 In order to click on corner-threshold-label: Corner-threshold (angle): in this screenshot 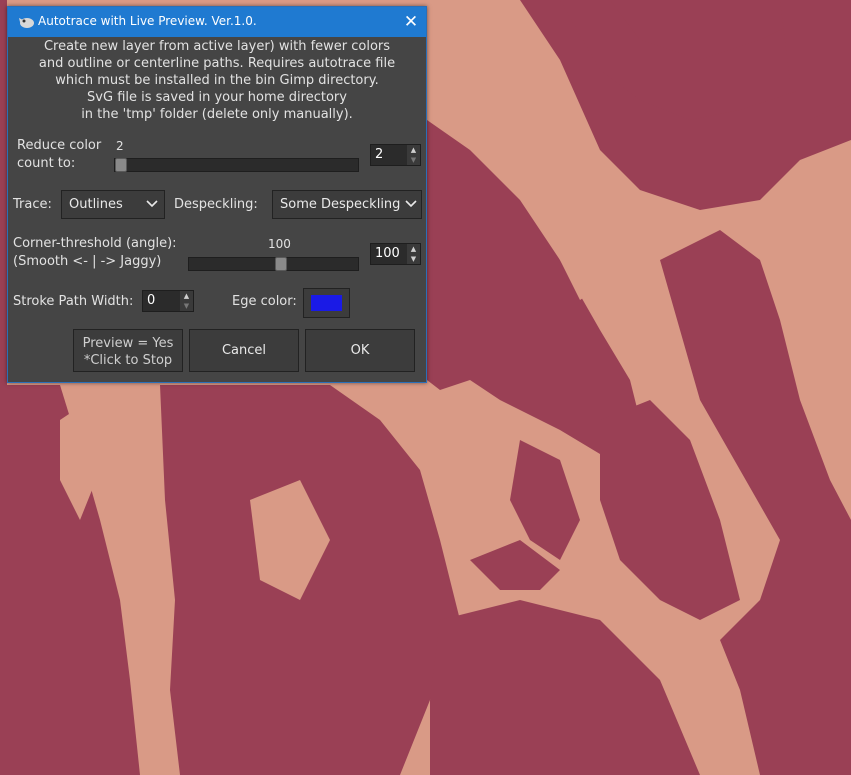, I will do `click(95, 243)`.